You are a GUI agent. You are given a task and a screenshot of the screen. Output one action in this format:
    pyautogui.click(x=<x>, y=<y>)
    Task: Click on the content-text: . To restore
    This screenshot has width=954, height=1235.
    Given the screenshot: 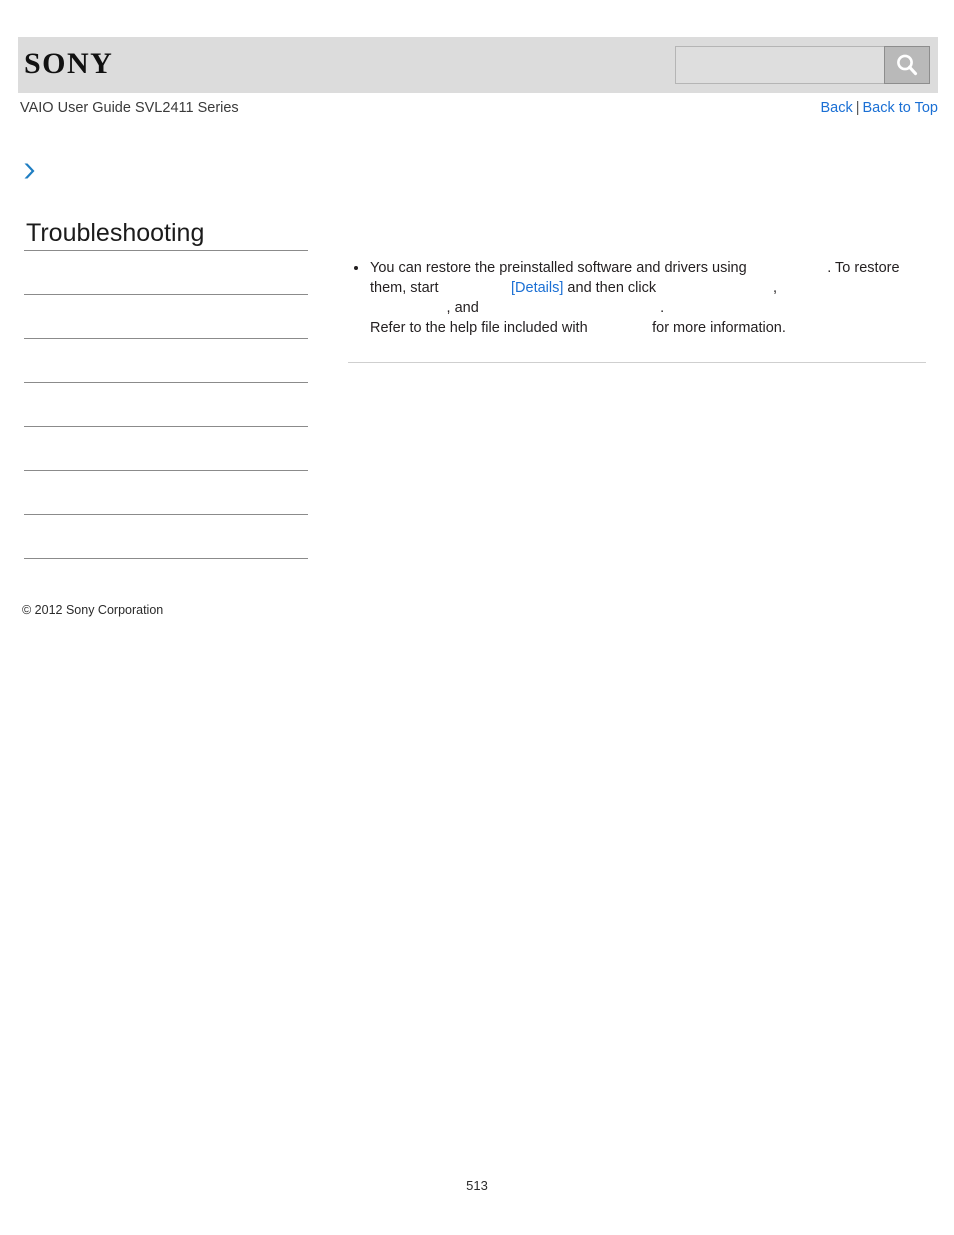 What is the action you would take?
    pyautogui.click(x=863, y=268)
    